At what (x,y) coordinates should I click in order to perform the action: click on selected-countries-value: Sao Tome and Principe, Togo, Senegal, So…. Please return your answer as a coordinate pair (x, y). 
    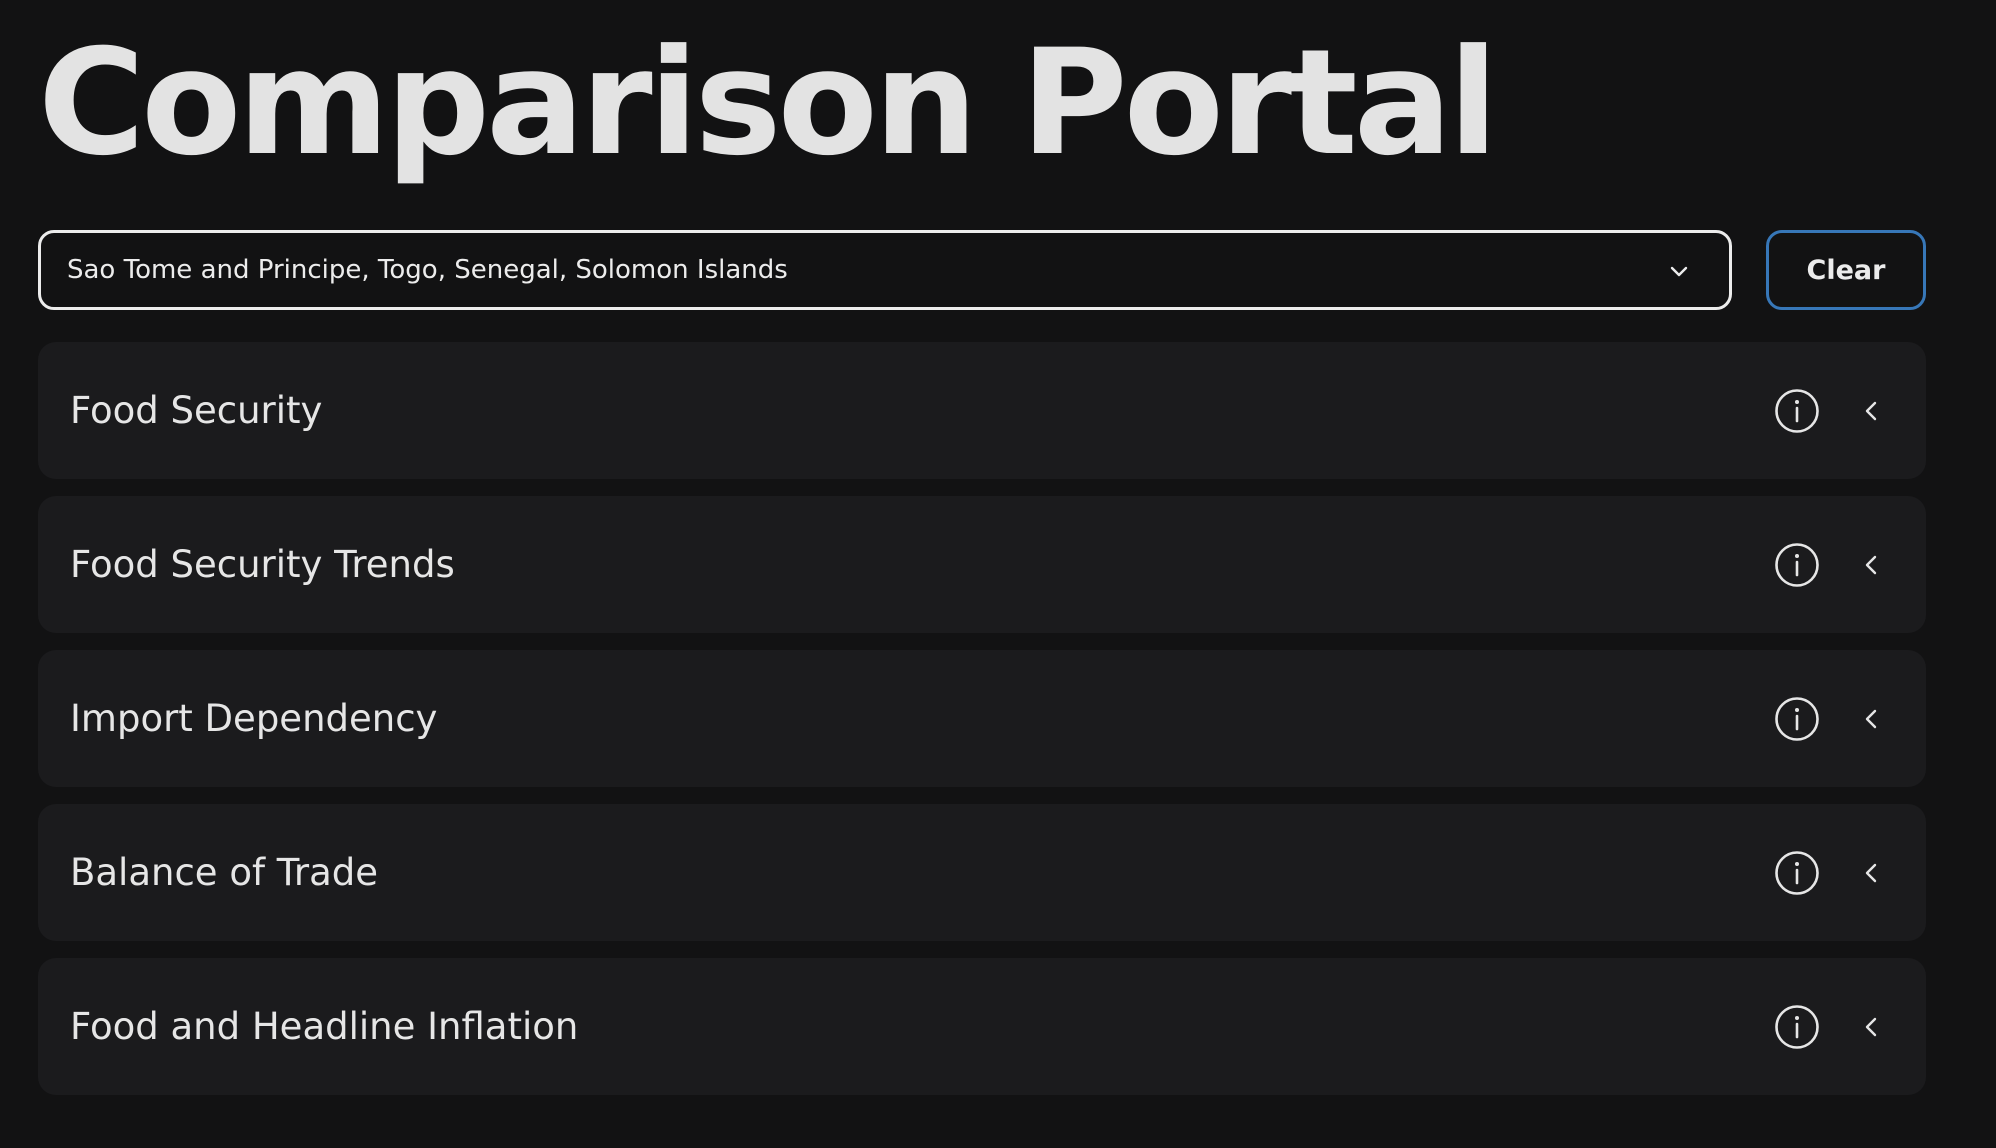
    Looking at the image, I should click on (427, 270).